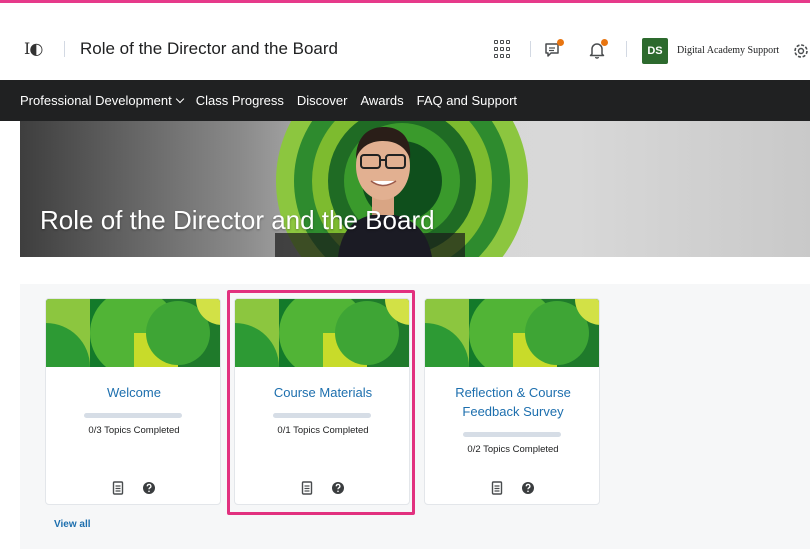  What do you see at coordinates (597, 50) in the screenshot?
I see `bell-icon` at bounding box center [597, 50].